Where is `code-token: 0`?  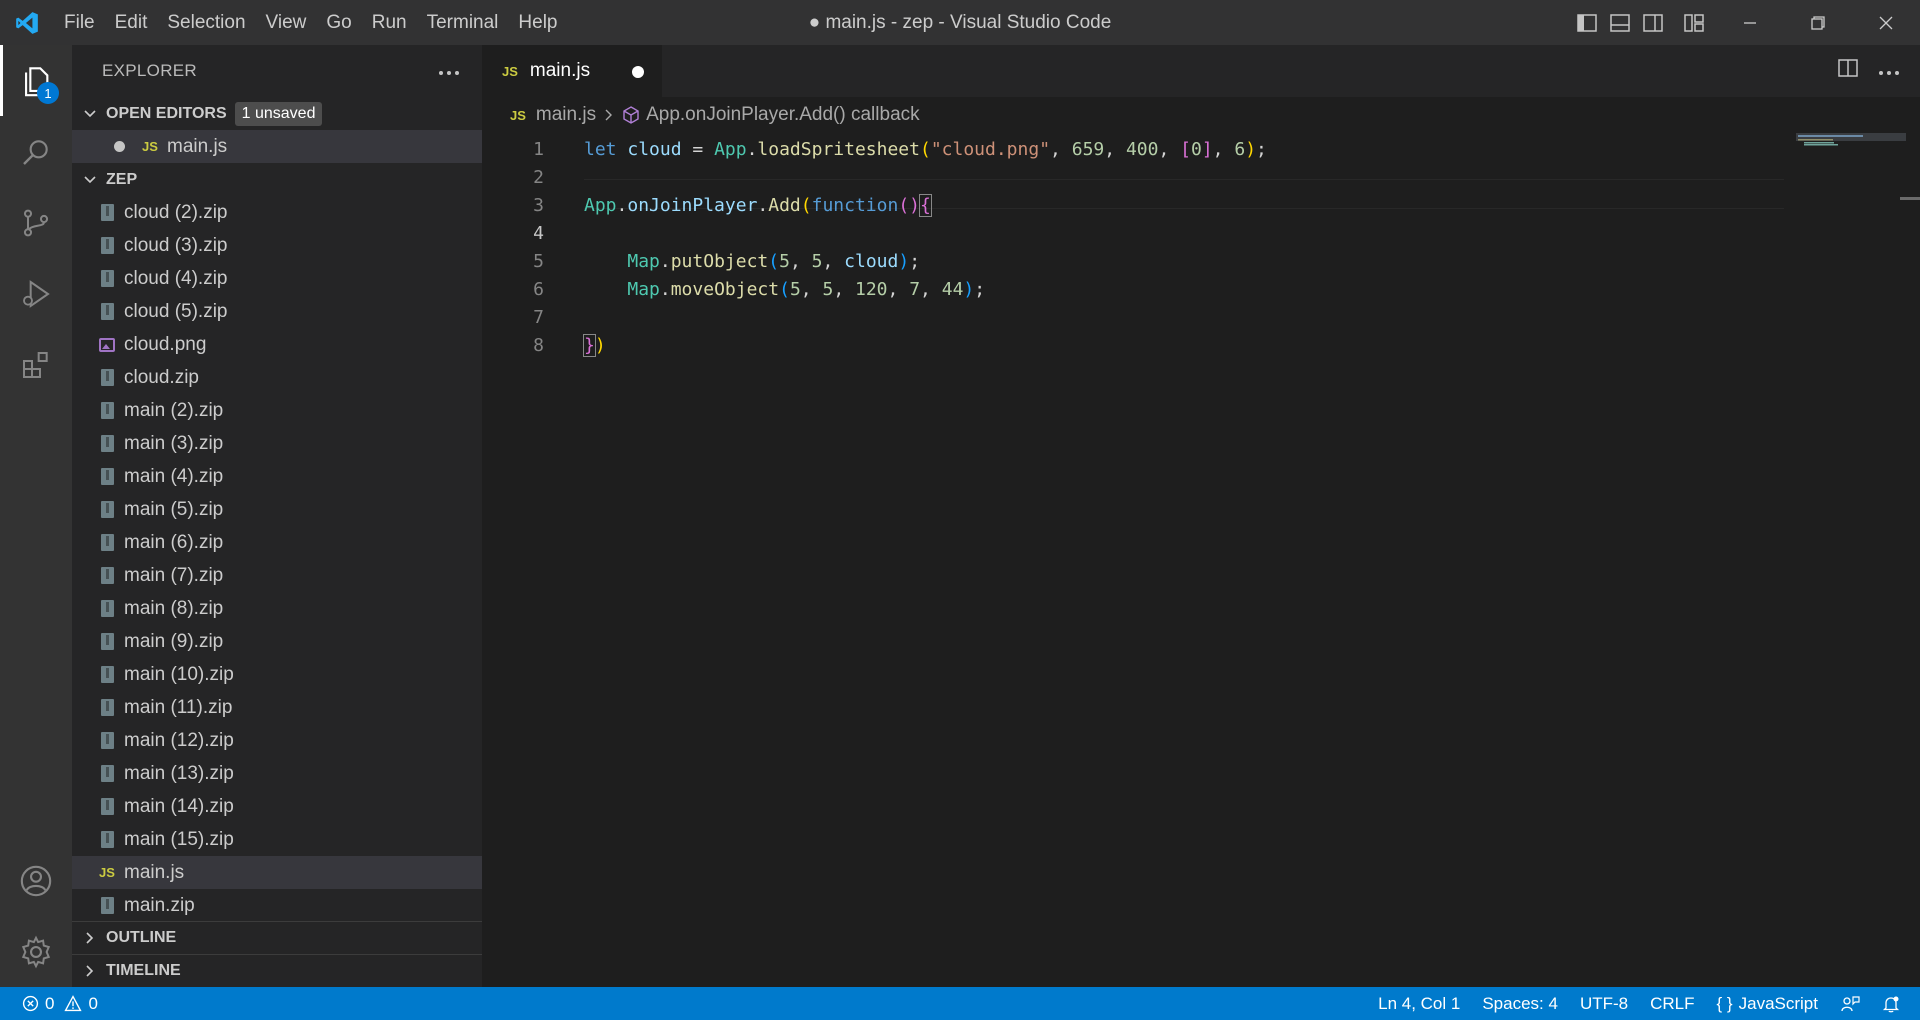
code-token: 0 is located at coordinates (1196, 149).